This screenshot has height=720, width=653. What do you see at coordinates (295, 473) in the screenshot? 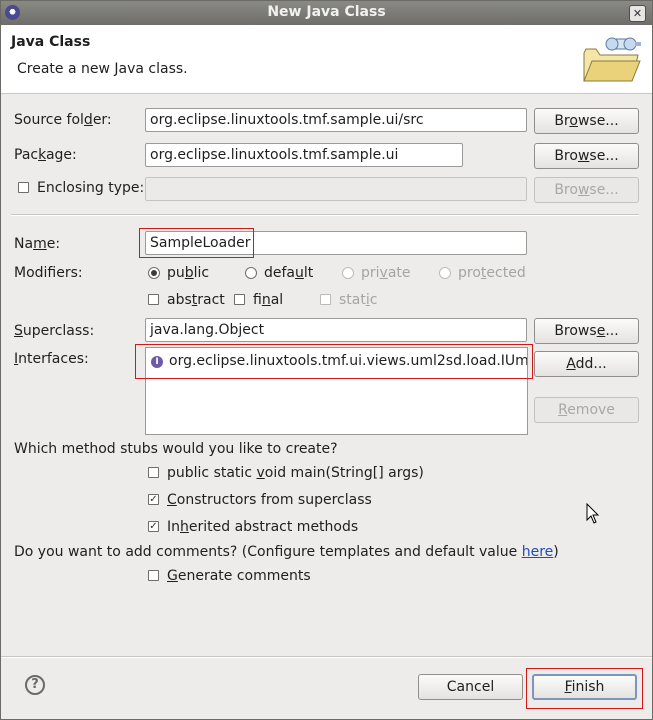
I see `main-method-label: public static void main(String[] args)` at bounding box center [295, 473].